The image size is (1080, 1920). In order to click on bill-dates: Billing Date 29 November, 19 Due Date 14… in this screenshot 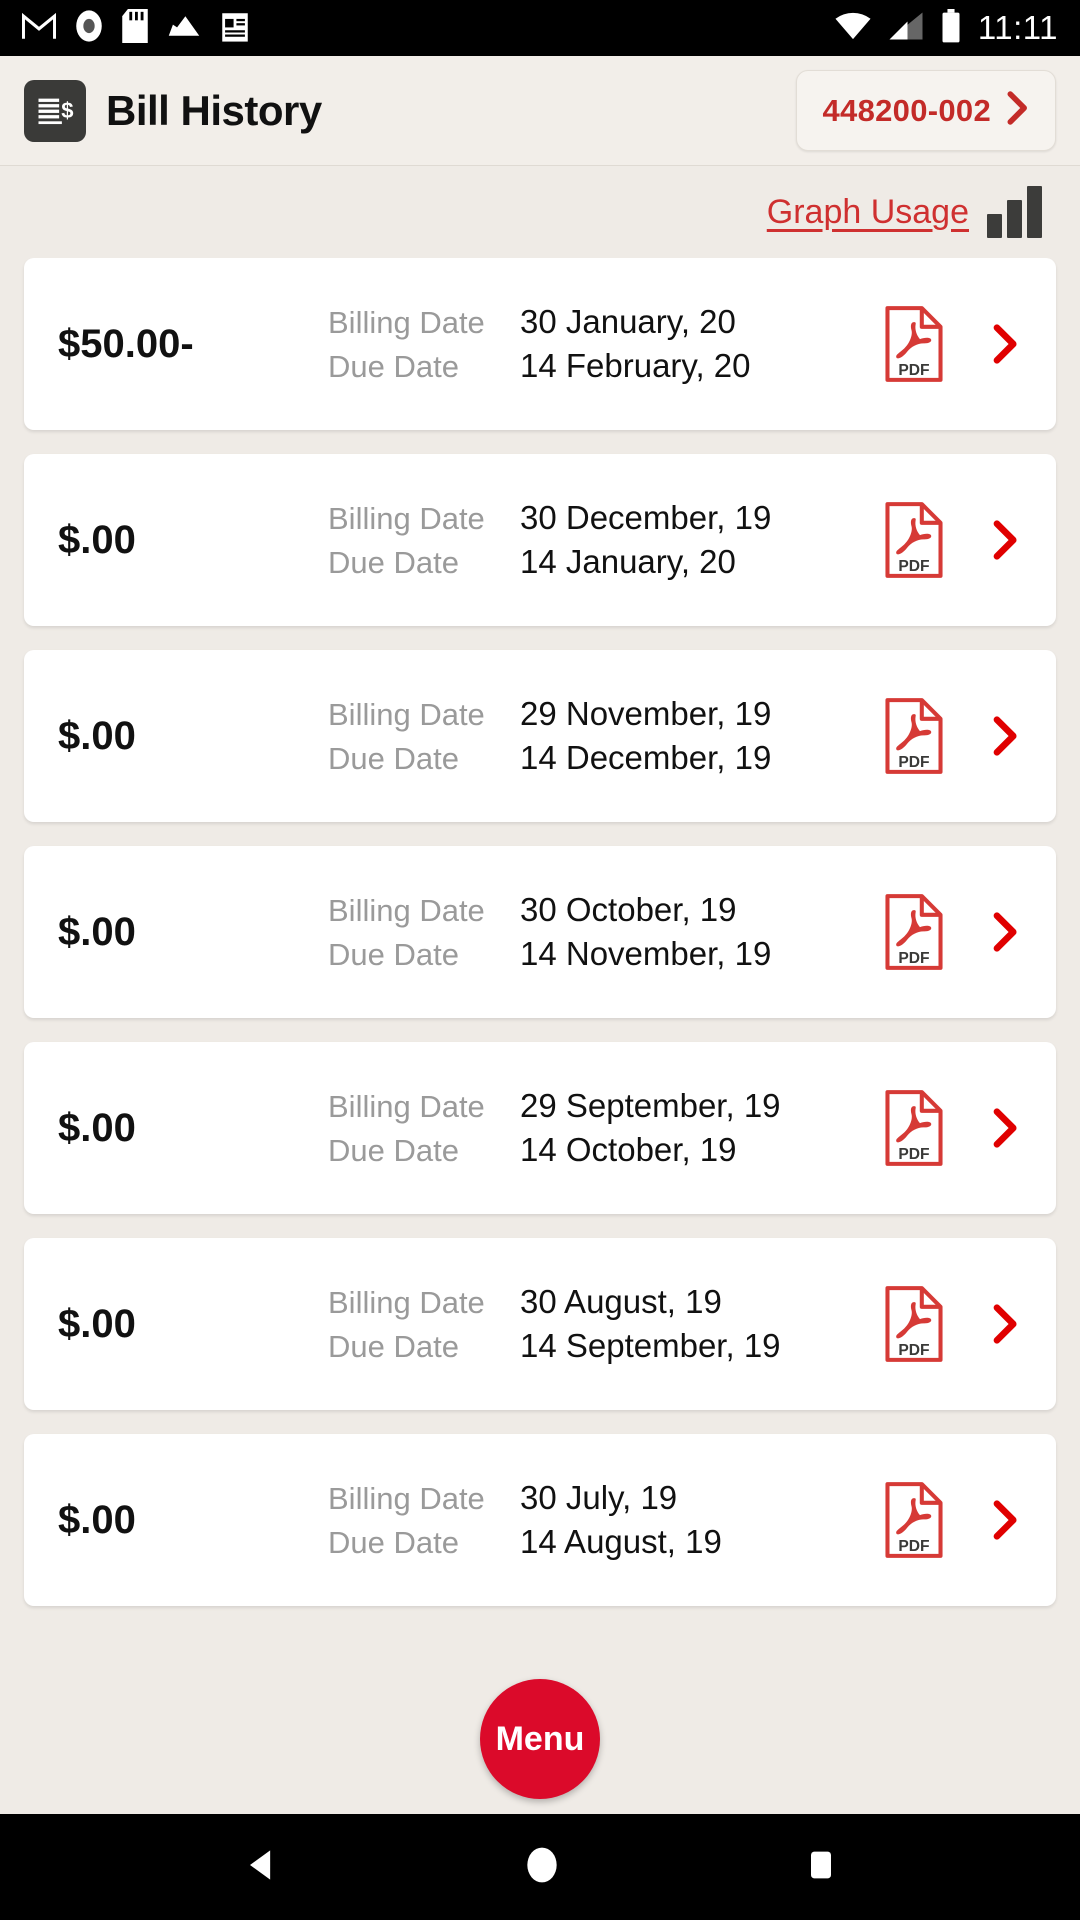, I will do `click(605, 736)`.